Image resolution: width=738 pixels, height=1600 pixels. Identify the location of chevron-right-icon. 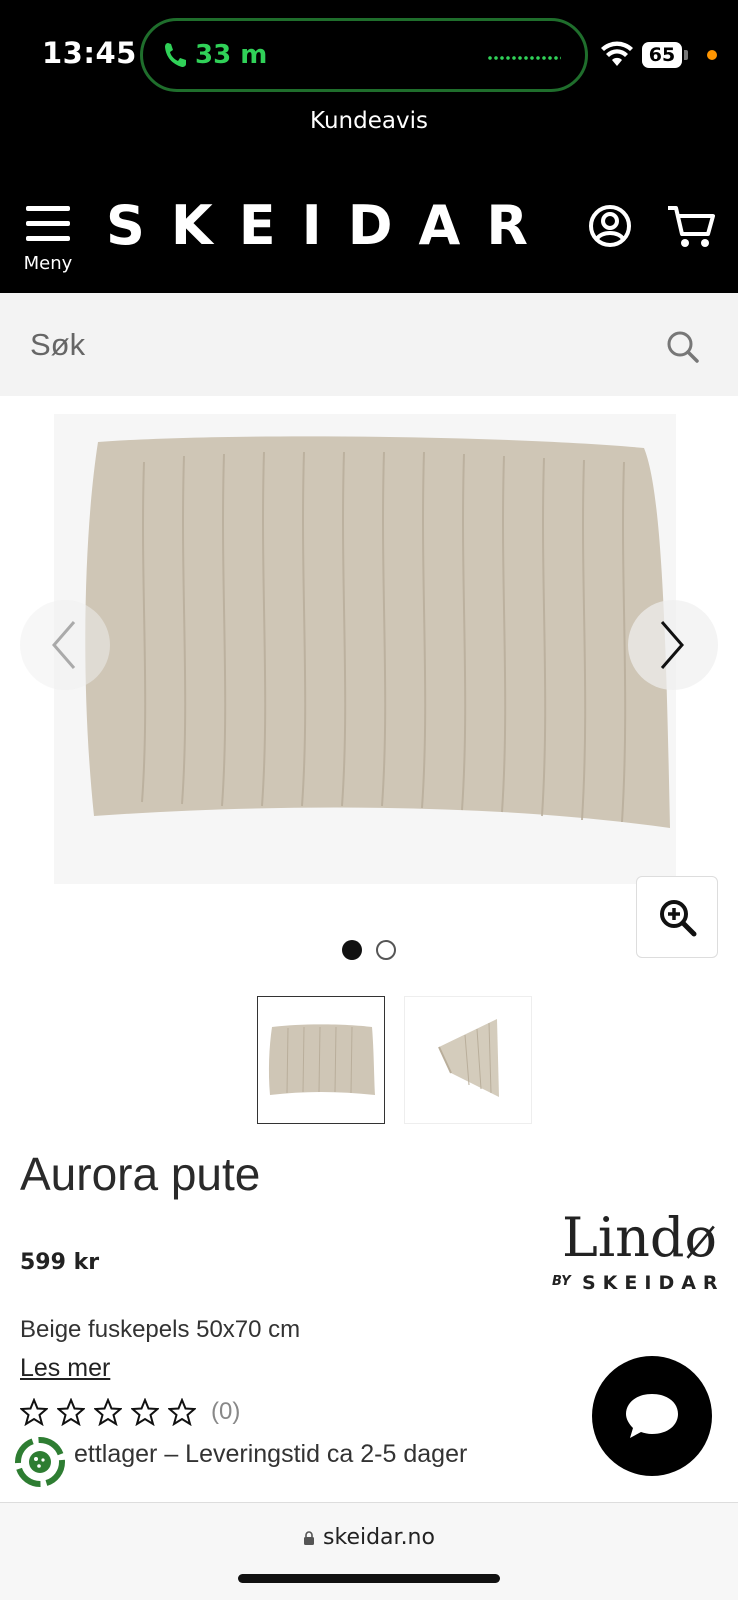
(672, 645).